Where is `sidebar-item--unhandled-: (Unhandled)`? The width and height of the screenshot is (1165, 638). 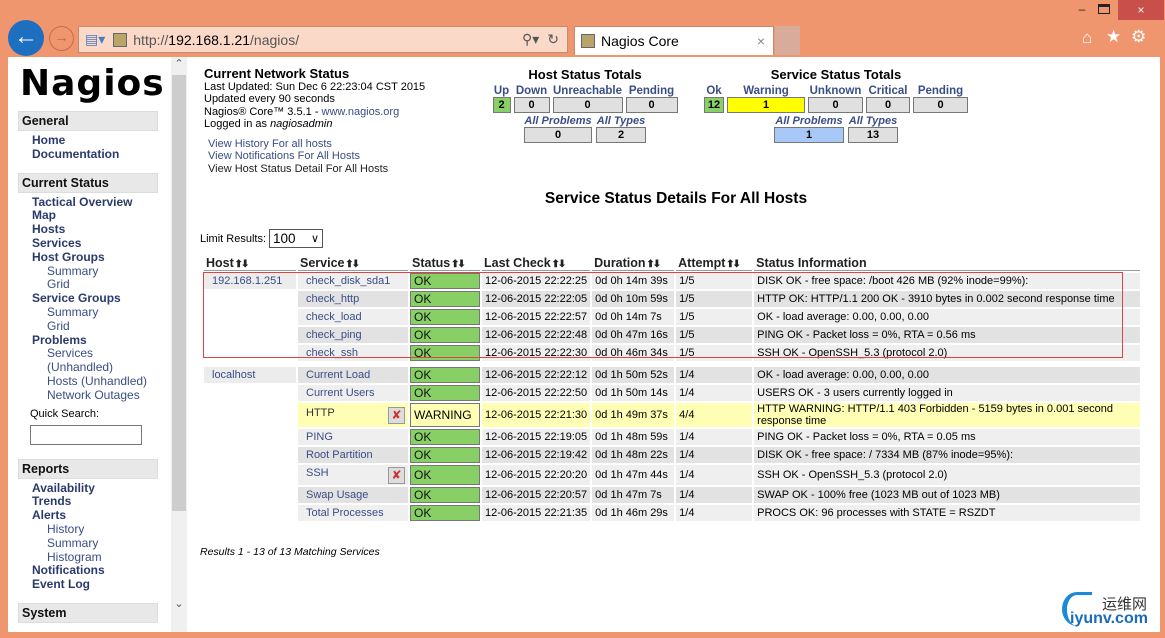
sidebar-item--unhandled-: (Unhandled) is located at coordinates (89, 367).